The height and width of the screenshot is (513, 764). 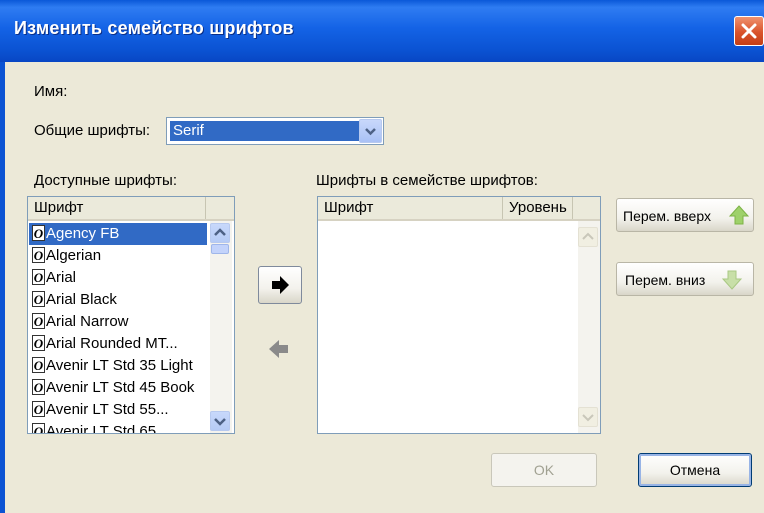 I want to click on font-name: Arial Narrow, so click(x=87, y=321).